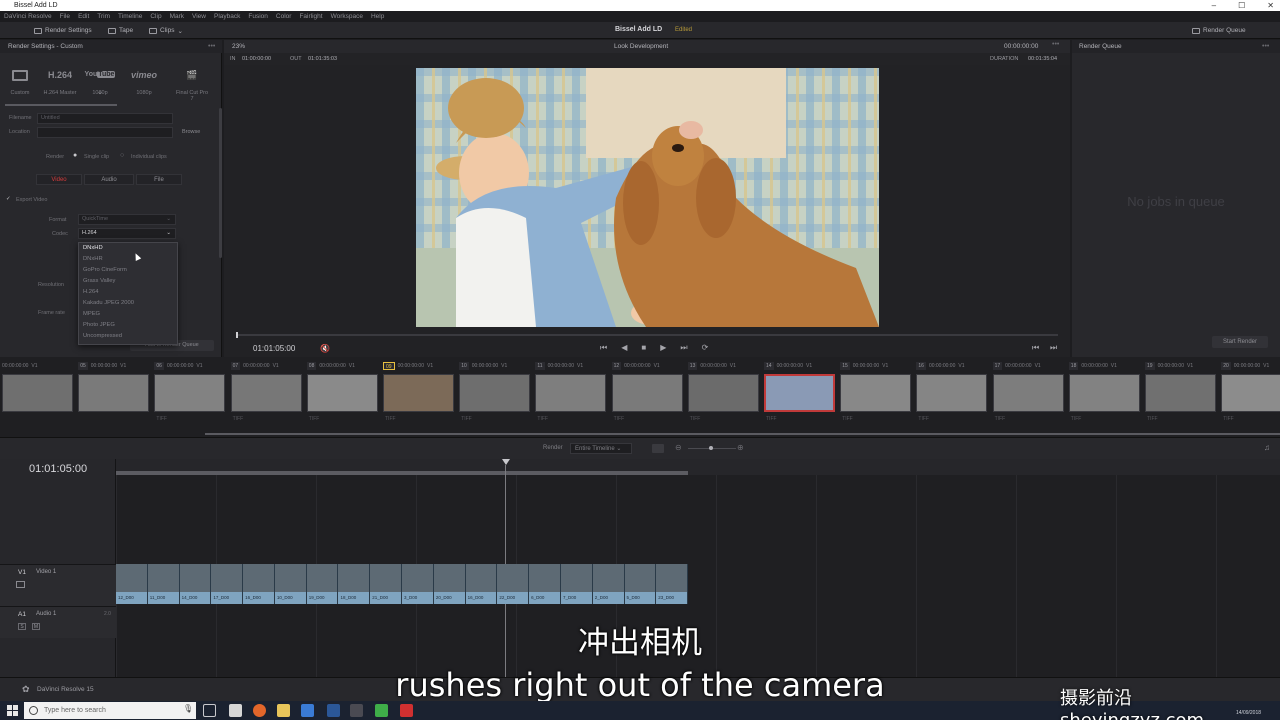 Image resolution: width=1280 pixels, height=720 pixels. I want to click on clips-button: Clips ⌄, so click(166, 30).